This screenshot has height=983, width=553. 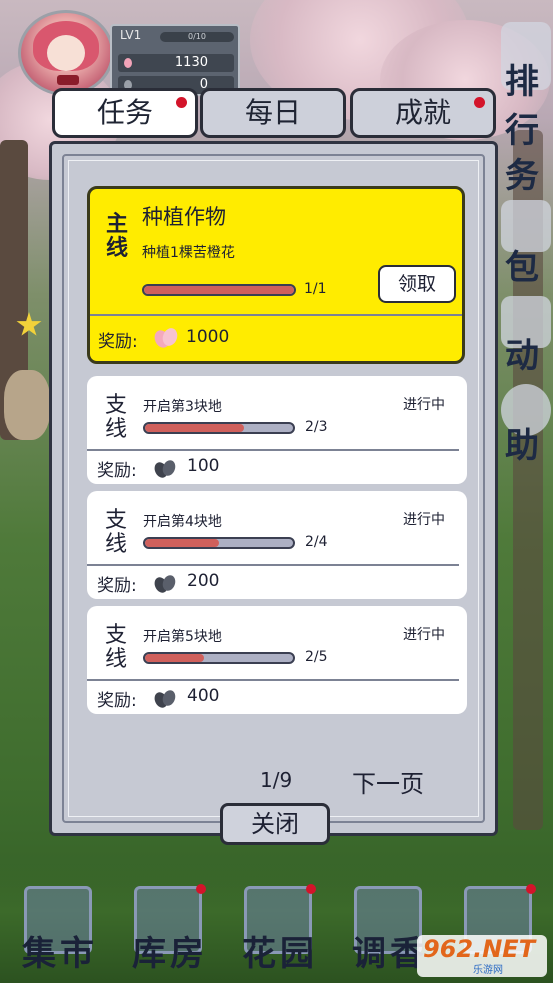 I want to click on task-button: 务, so click(x=525, y=170).